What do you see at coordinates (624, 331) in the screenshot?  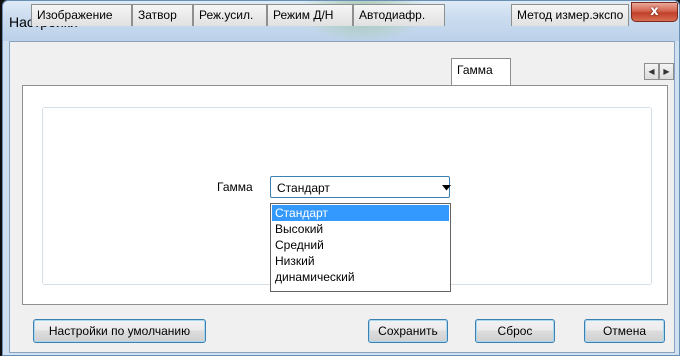 I see `cancel-button: Отмена` at bounding box center [624, 331].